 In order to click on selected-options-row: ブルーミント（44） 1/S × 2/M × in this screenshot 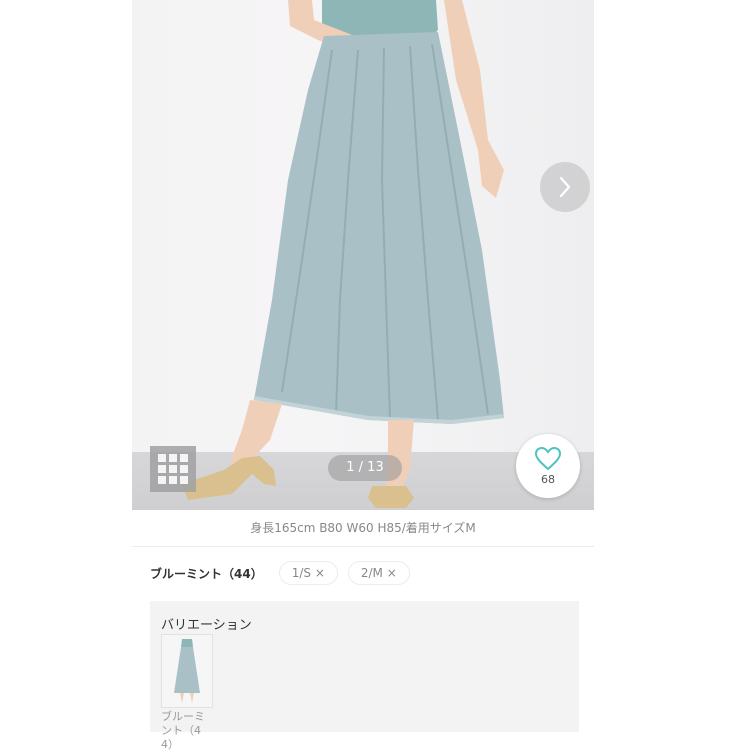, I will do `click(285, 573)`.